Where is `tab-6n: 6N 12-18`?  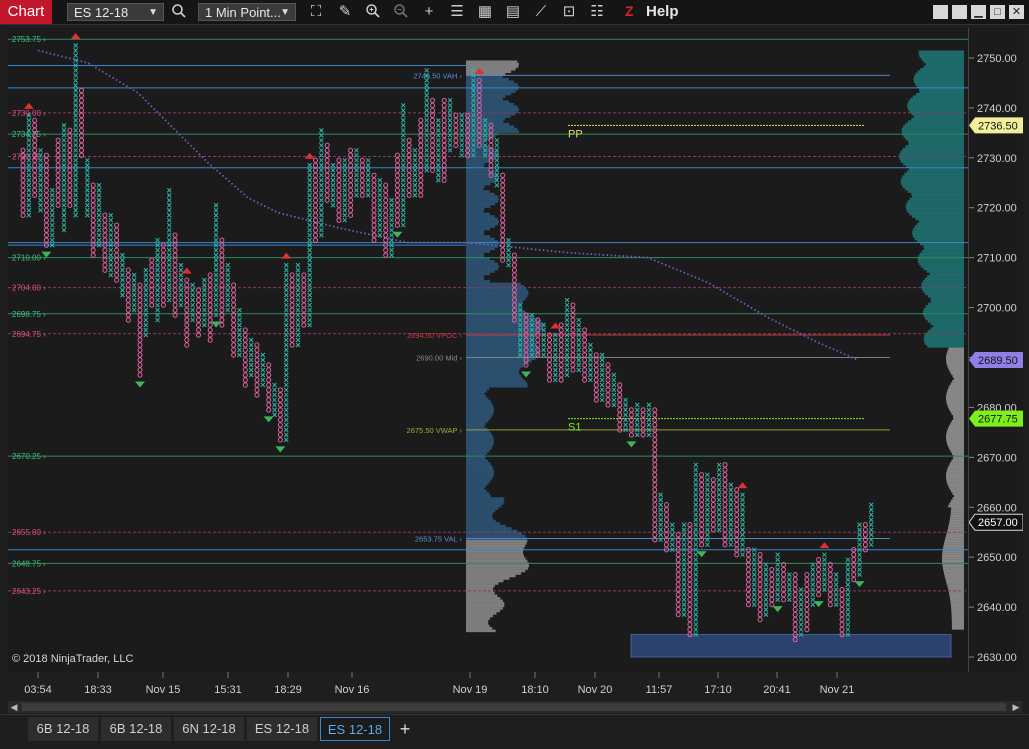
tab-6n: 6N 12-18 is located at coordinates (209, 729).